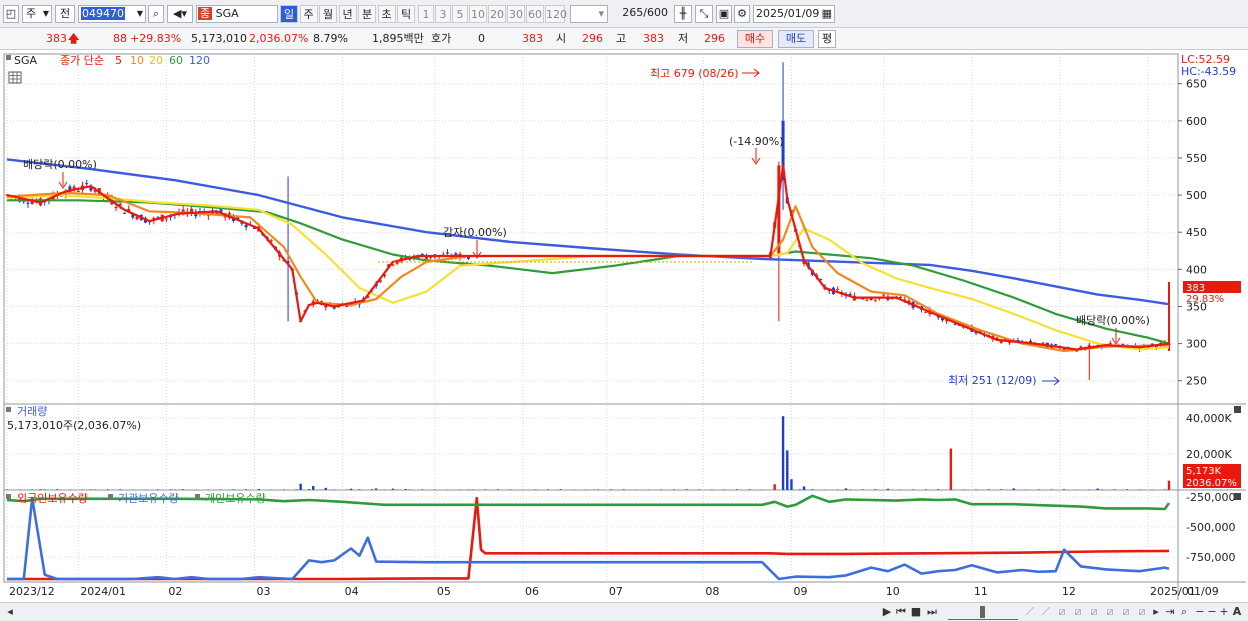 Image resolution: width=1248 pixels, height=621 pixels. I want to click on period-button-6: 틱, so click(406, 14).